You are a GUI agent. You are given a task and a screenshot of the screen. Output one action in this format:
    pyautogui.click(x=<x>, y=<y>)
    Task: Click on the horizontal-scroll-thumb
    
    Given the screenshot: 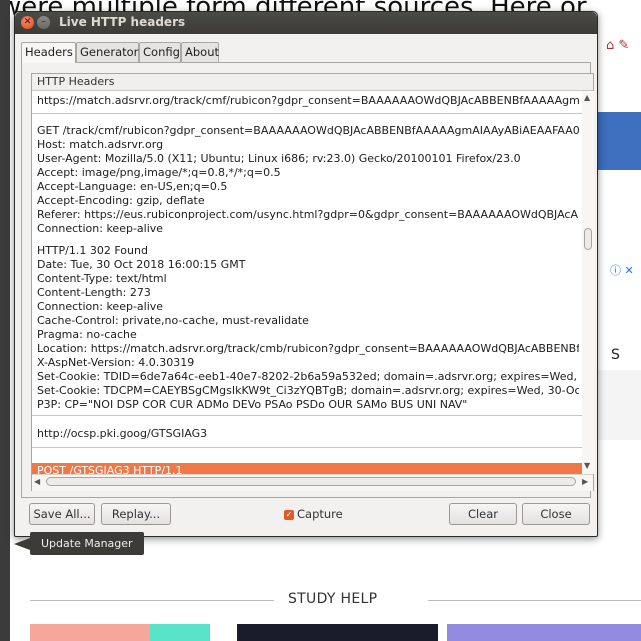 What is the action you would take?
    pyautogui.click(x=311, y=481)
    